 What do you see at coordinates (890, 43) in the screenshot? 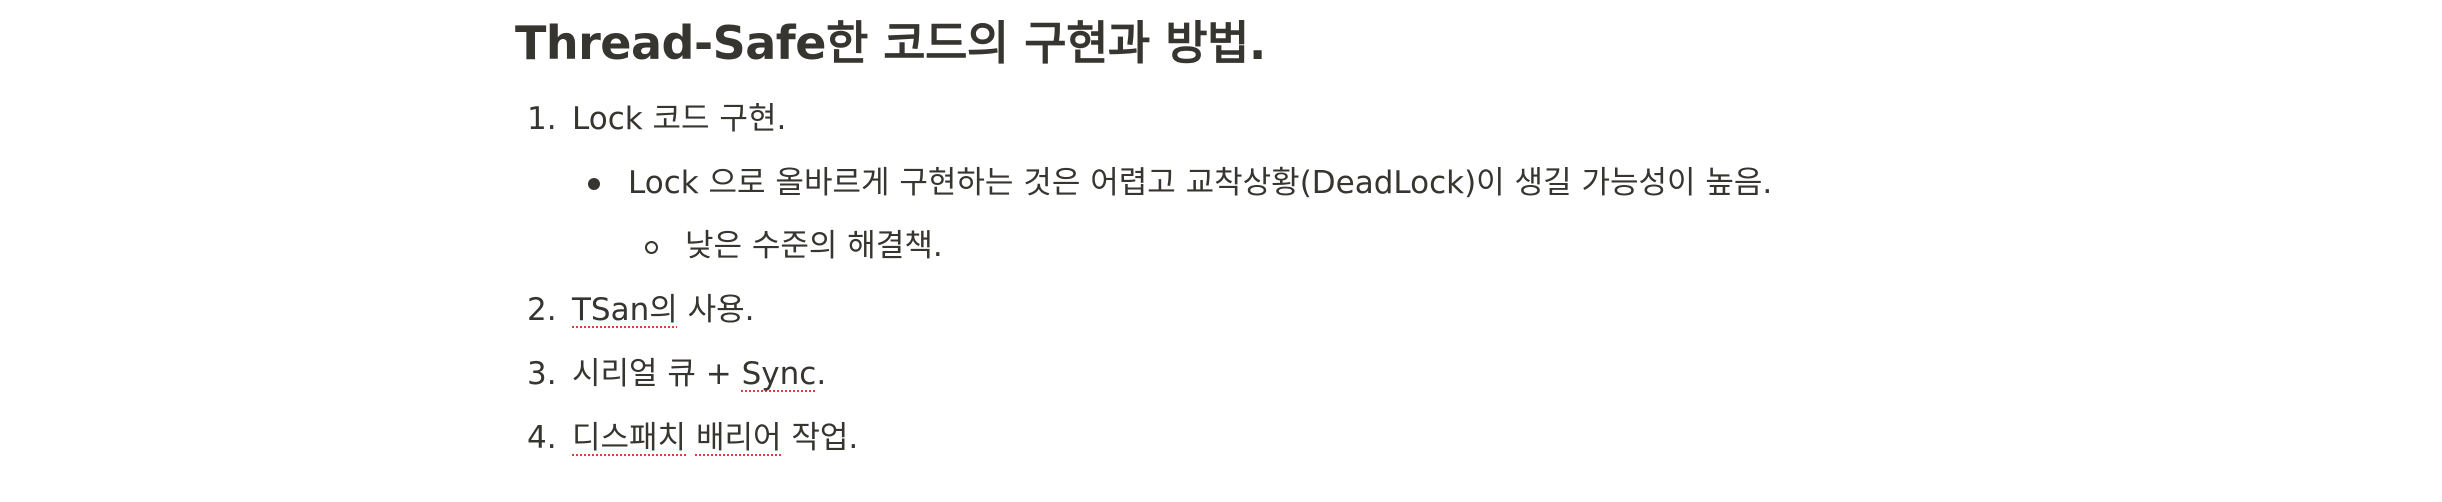
I see `page-title: Thread-Safe한 코드의 구현과 방법.` at bounding box center [890, 43].